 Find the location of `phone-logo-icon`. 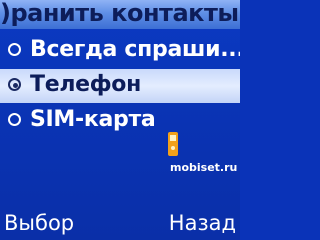

phone-logo-icon is located at coordinates (173, 144).